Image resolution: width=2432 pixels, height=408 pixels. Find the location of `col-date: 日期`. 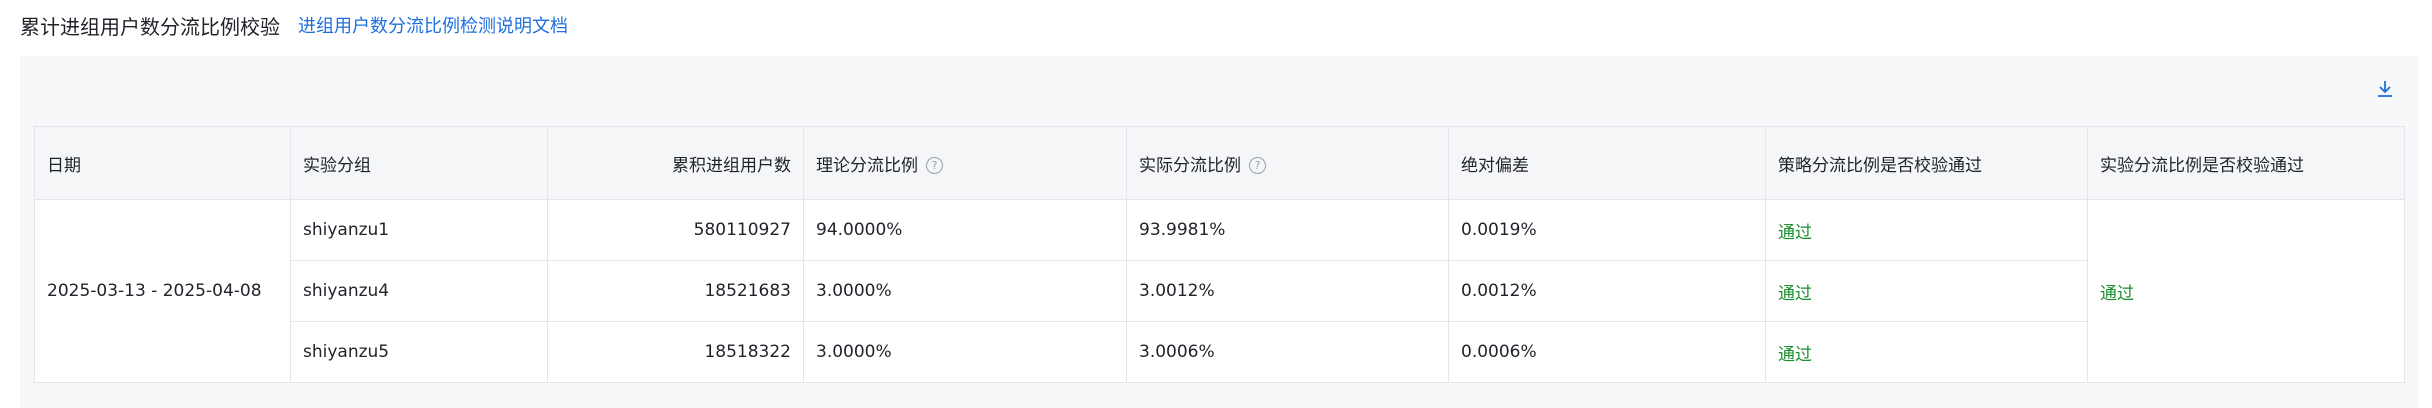

col-date: 日期 is located at coordinates (162, 163).